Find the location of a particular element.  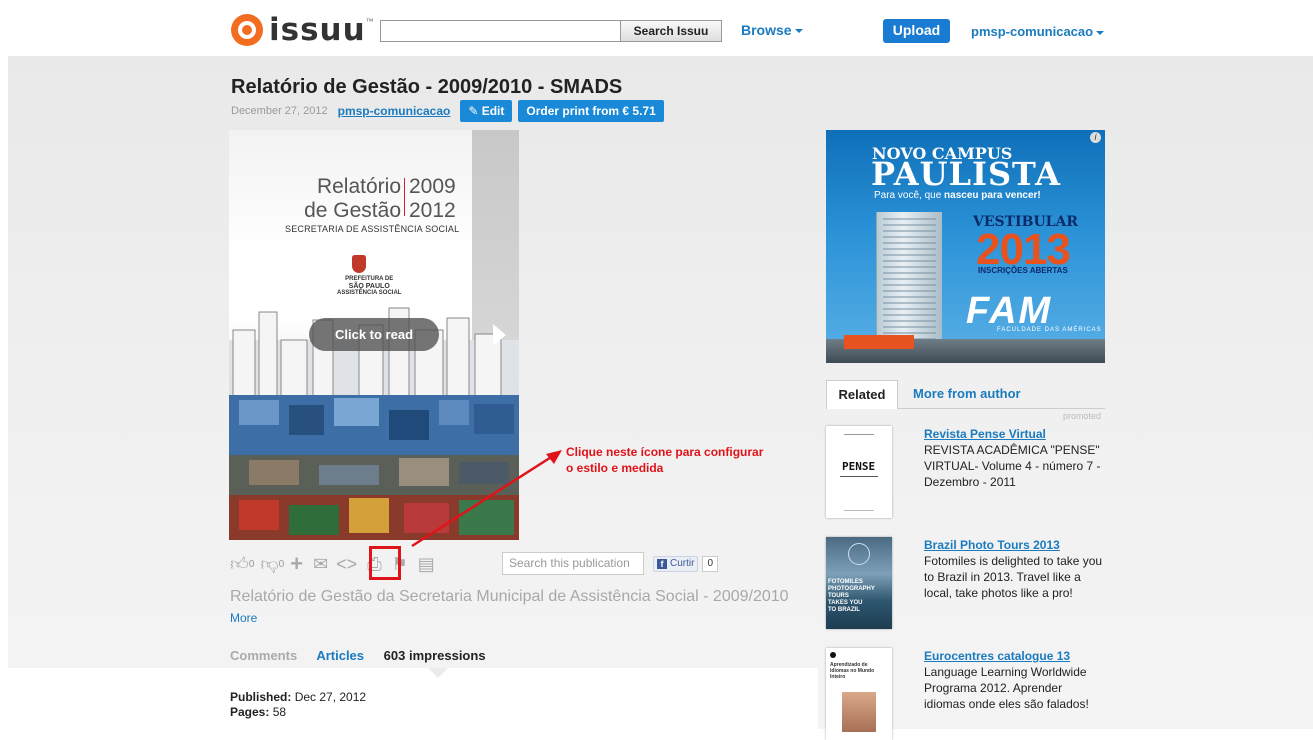

tab-impressions: 603 impressions is located at coordinates (435, 655).